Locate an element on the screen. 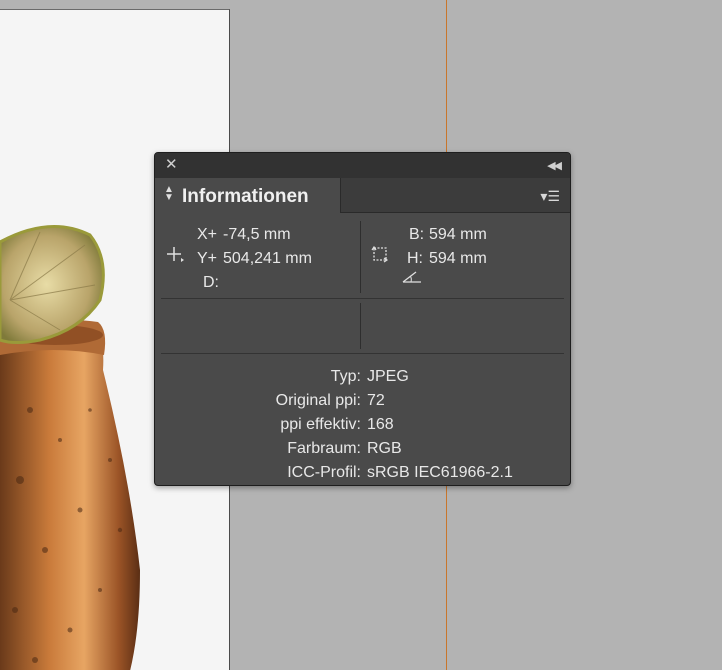  angle-icon is located at coordinates (411, 277).